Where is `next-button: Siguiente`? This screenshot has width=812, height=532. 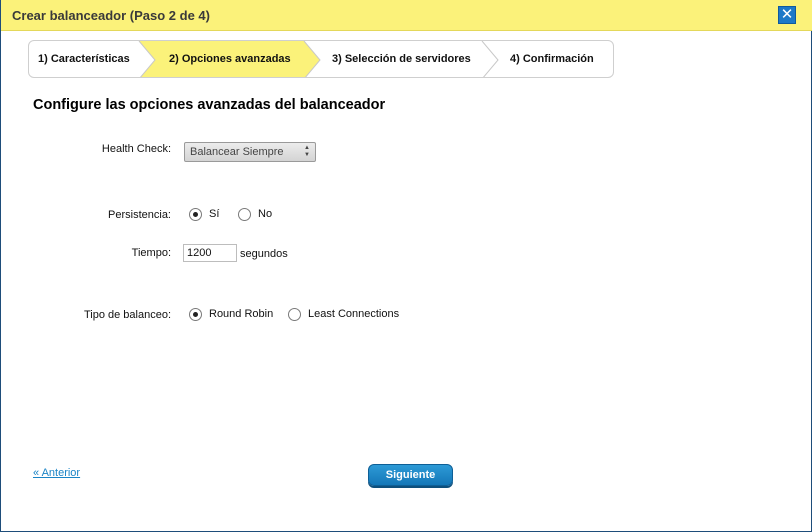
next-button: Siguiente is located at coordinates (410, 475).